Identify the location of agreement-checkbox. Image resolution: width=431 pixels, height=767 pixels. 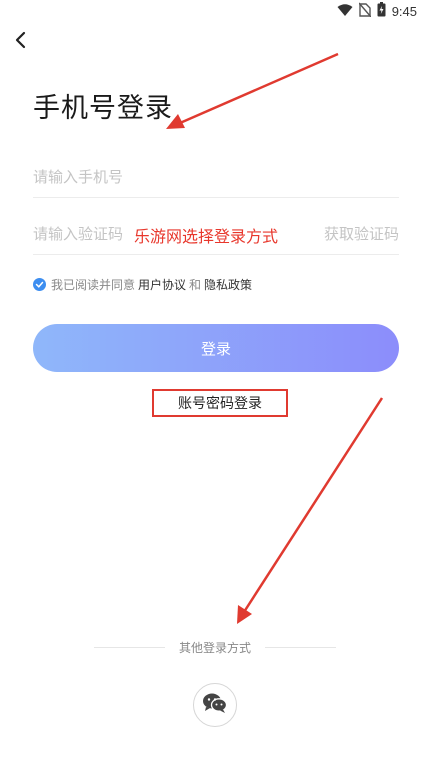
(39, 284).